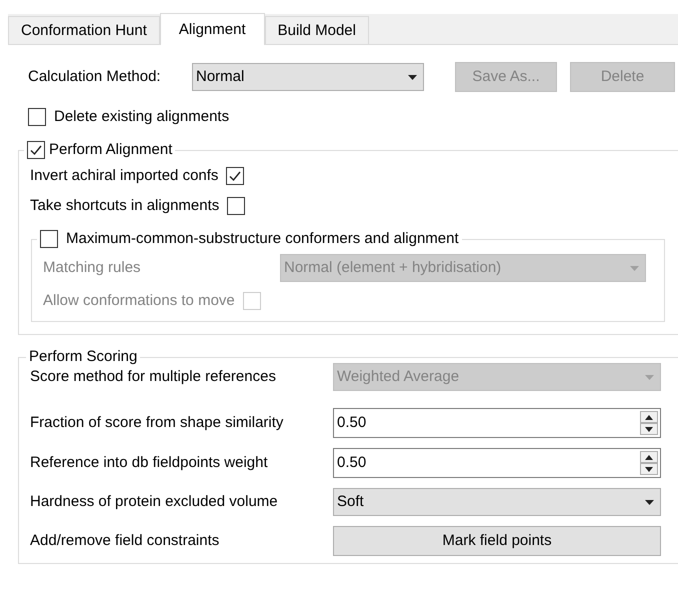  What do you see at coordinates (142, 116) in the screenshot?
I see `checkbox-label: Delete existing alignments` at bounding box center [142, 116].